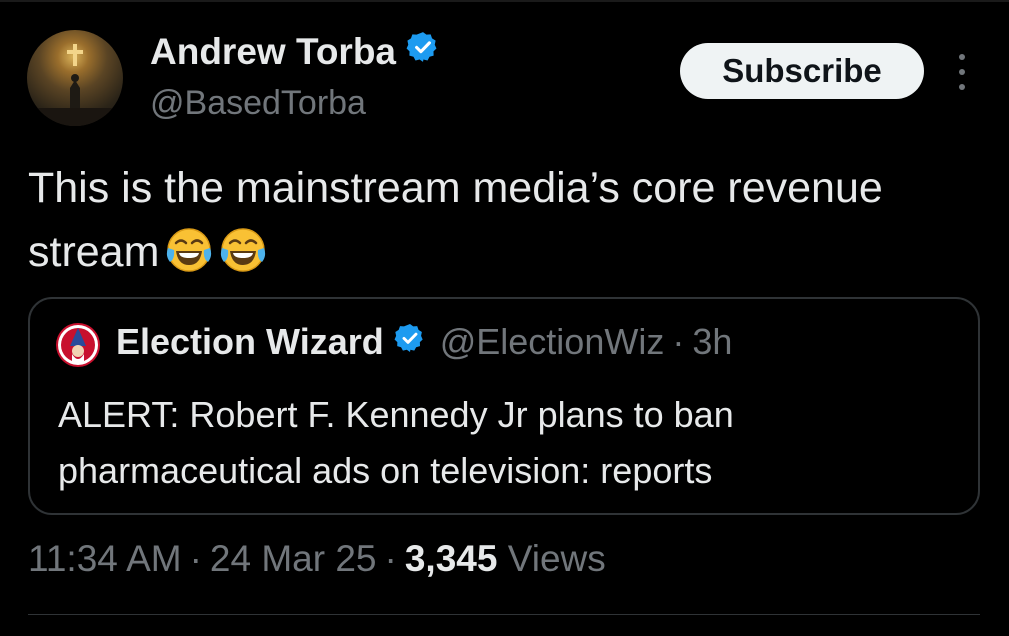 This screenshot has width=1009, height=636. I want to click on quoted-author-avatar, so click(78, 345).